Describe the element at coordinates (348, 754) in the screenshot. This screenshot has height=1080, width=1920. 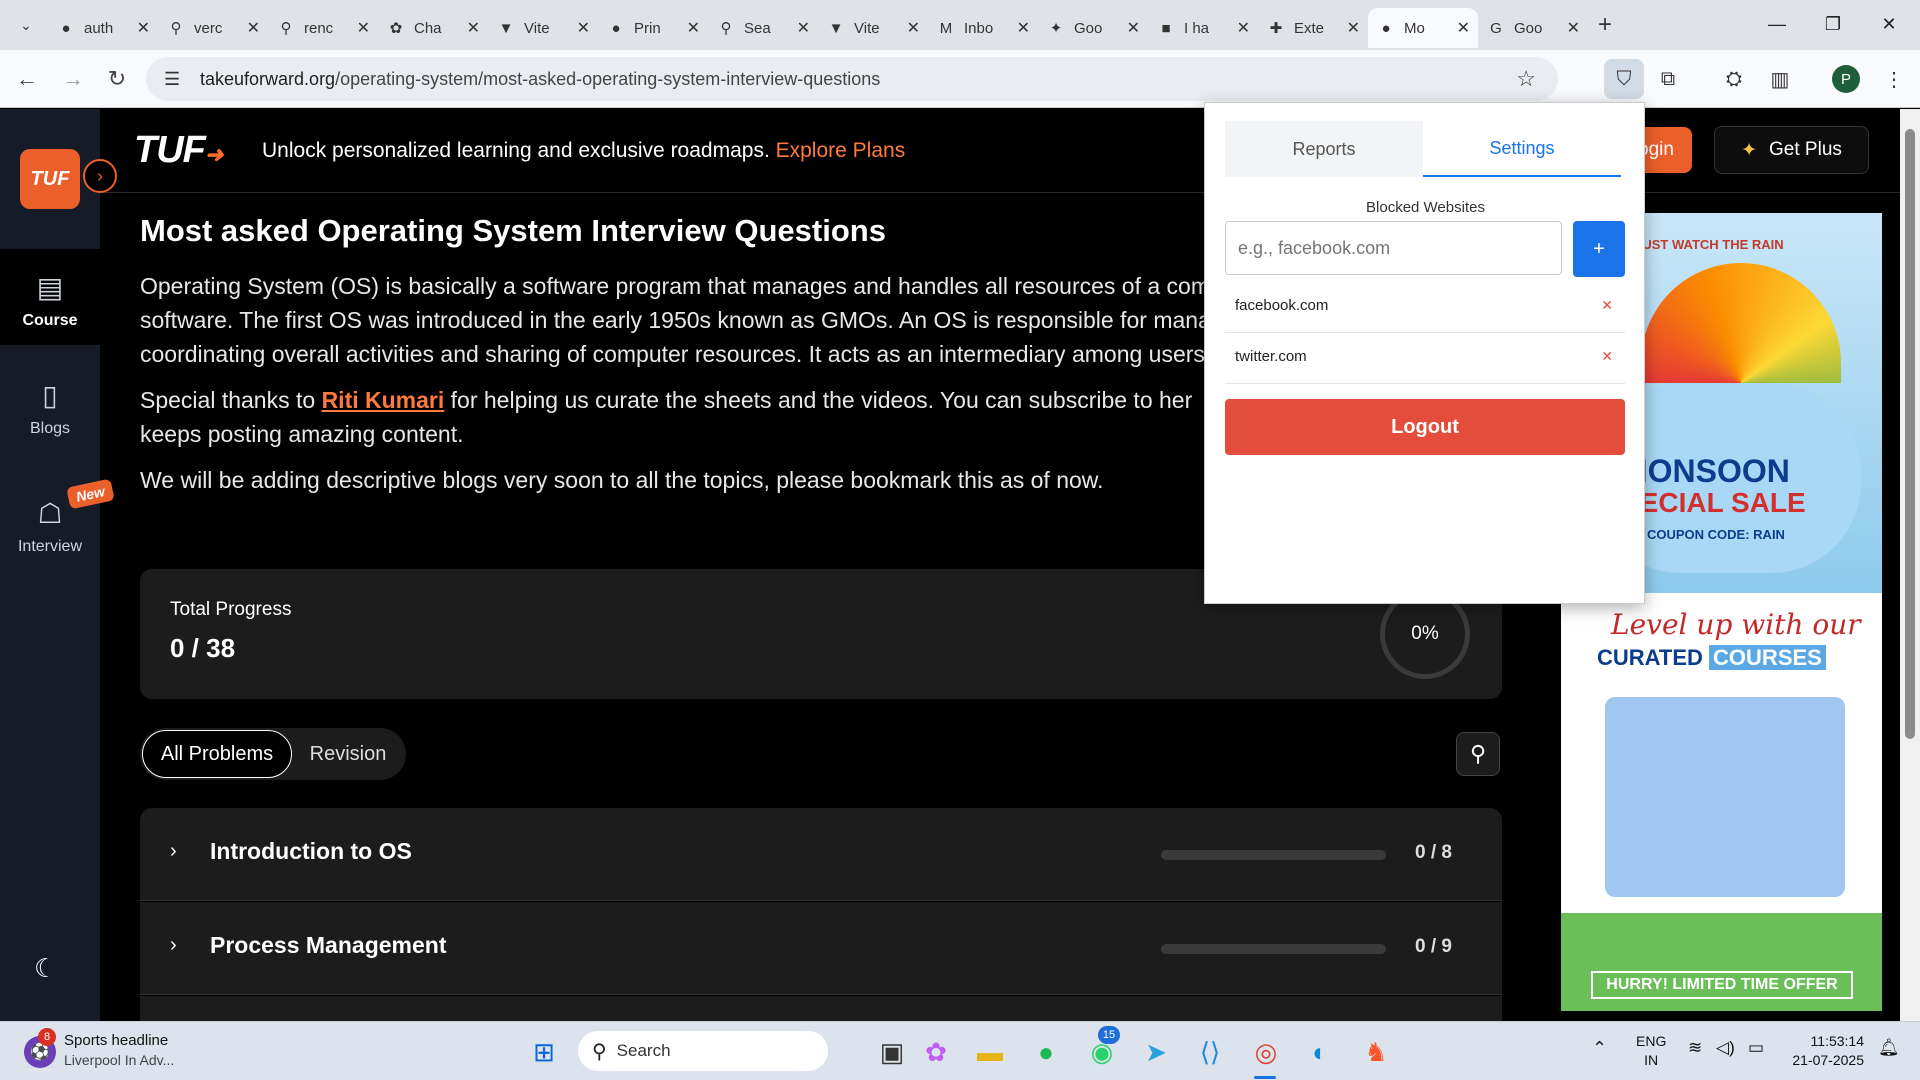
I see `revision-tab: Revision` at that location.